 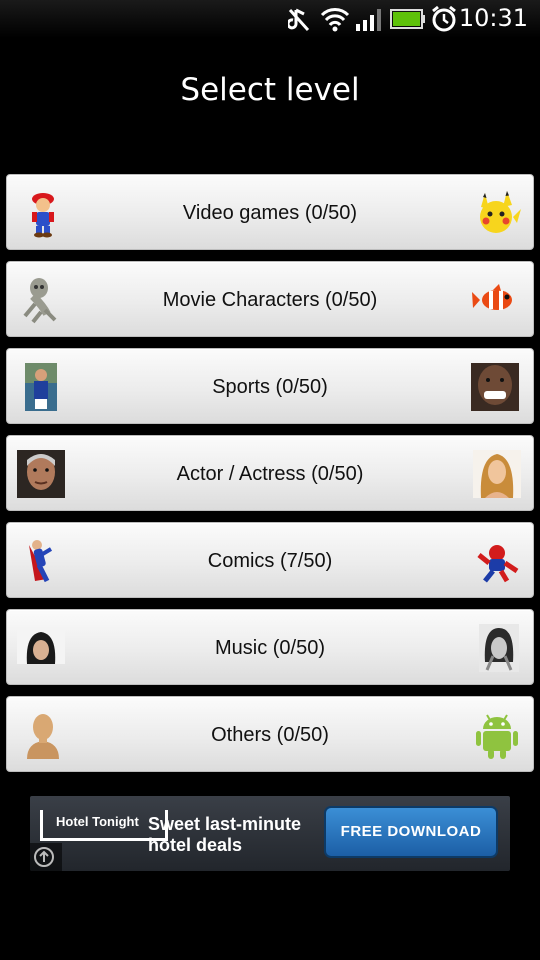 I want to click on musician-photo-icon, so click(x=499, y=648).